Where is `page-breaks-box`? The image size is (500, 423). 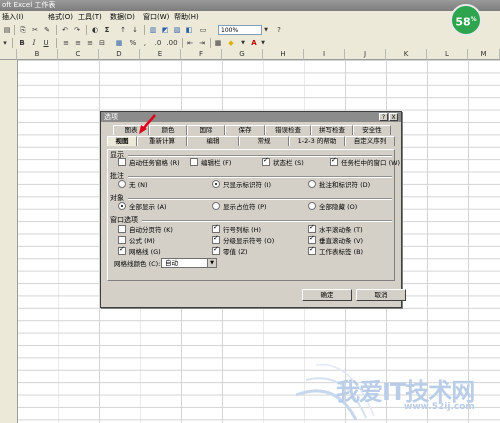 page-breaks-box is located at coordinates (122, 229).